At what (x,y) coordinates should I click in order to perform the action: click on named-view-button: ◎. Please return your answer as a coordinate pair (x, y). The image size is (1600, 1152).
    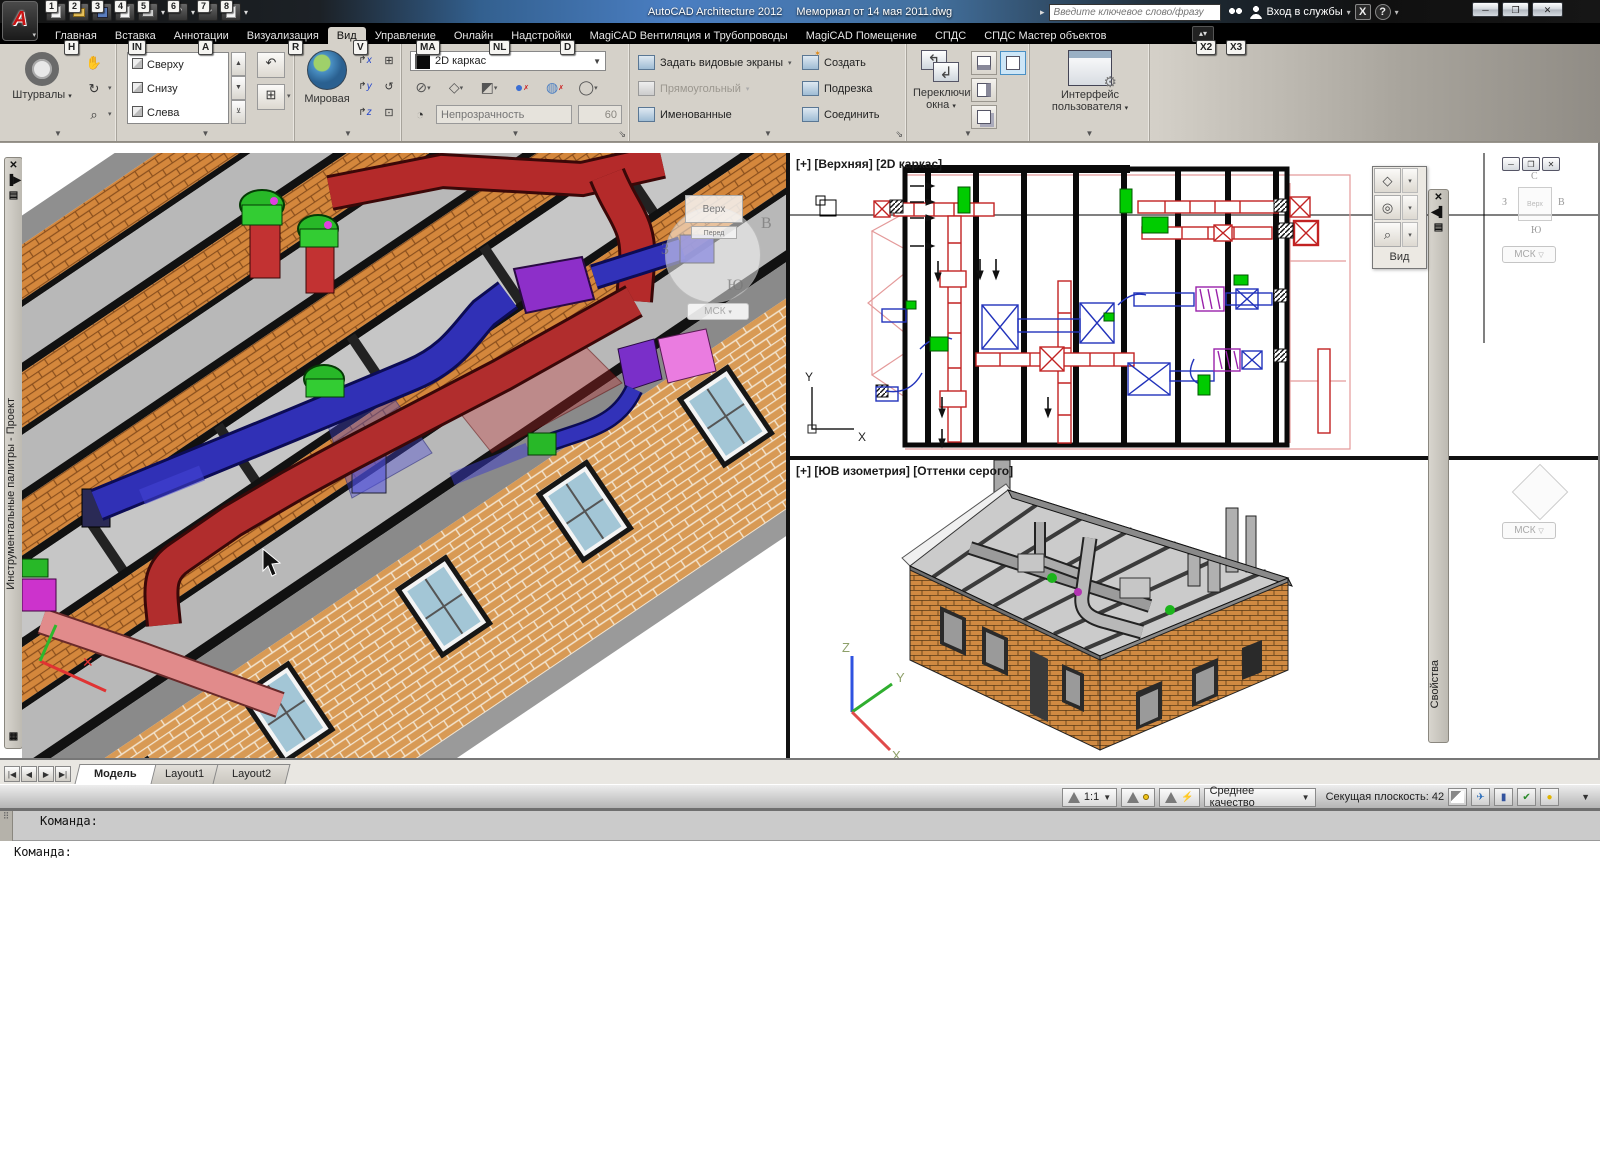
    Looking at the image, I should click on (1387, 207).